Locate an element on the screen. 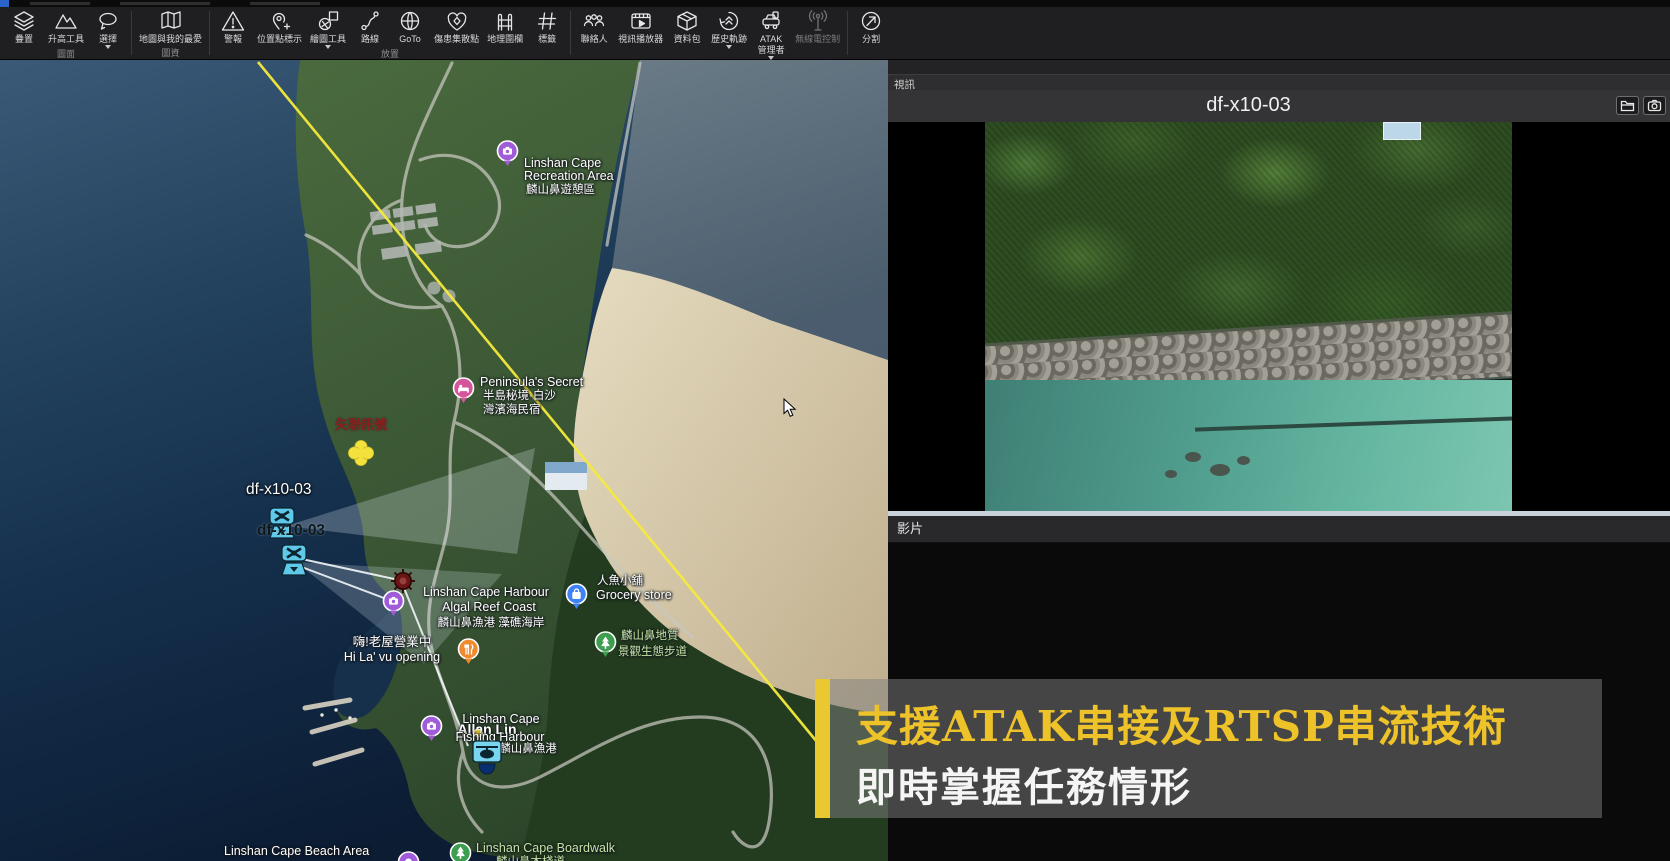 This screenshot has width=1670, height=861. map-label: Linshan Cape Boardwalk is located at coordinates (545, 848).